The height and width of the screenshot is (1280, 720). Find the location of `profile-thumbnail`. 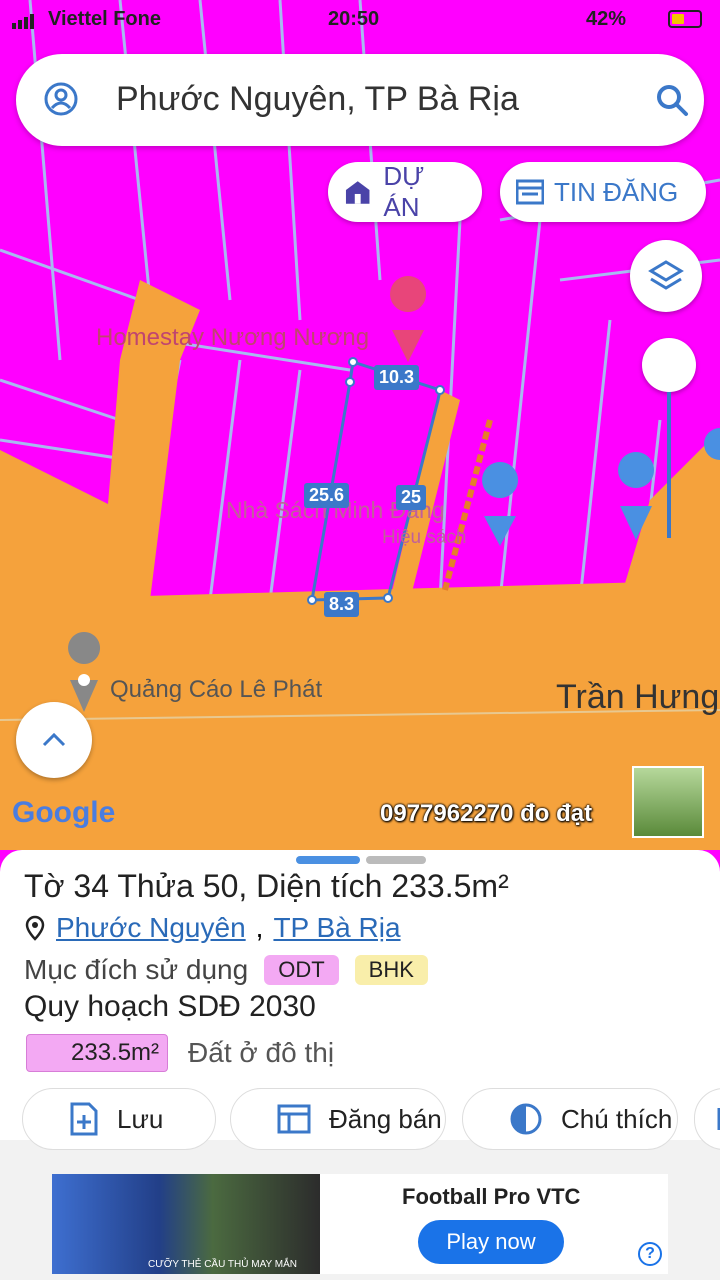

profile-thumbnail is located at coordinates (668, 802).